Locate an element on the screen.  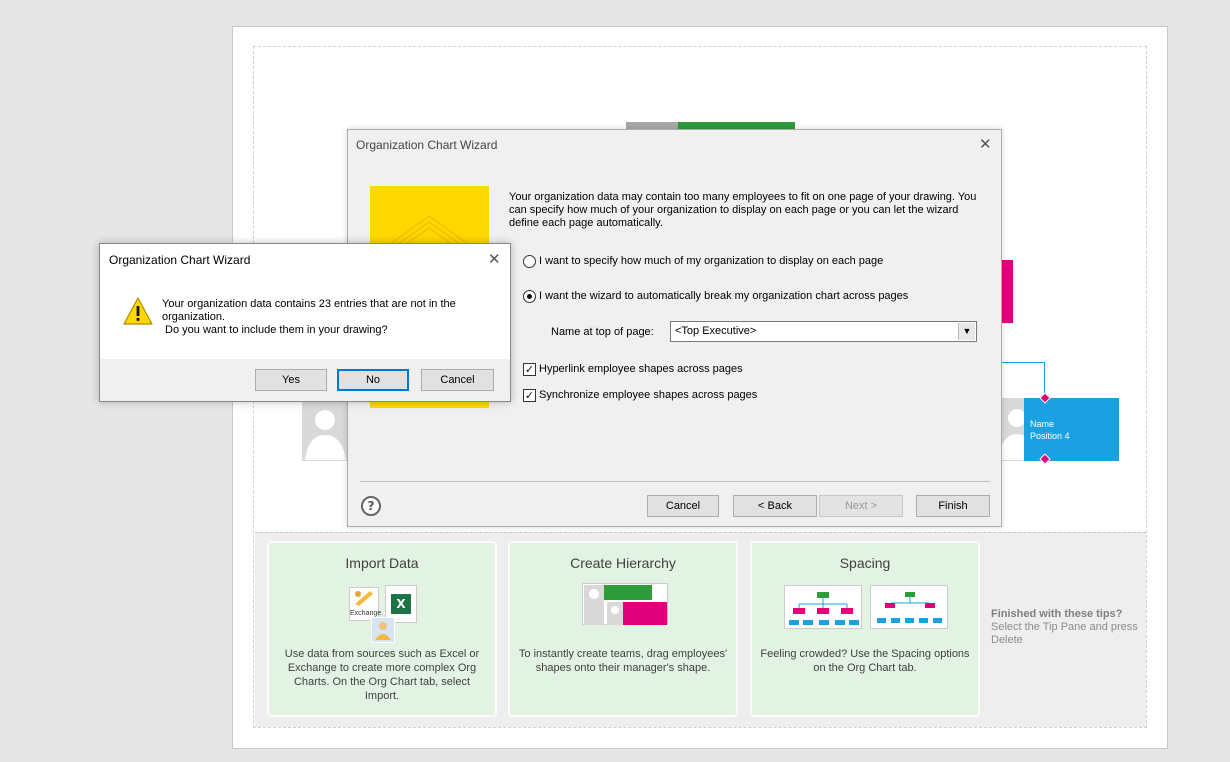
exchange-icon: Exchange is located at coordinates (365, 604).